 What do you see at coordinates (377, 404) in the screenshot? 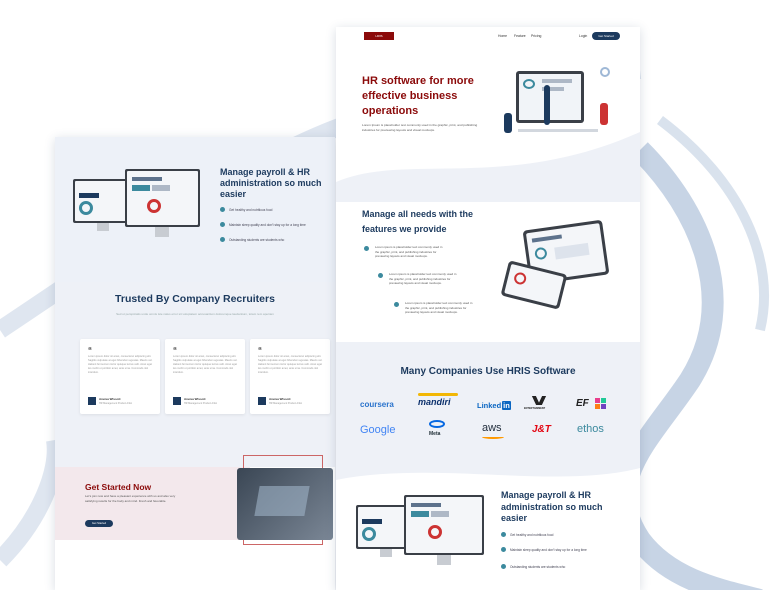
I see `coursera-logo: coursera` at bounding box center [377, 404].